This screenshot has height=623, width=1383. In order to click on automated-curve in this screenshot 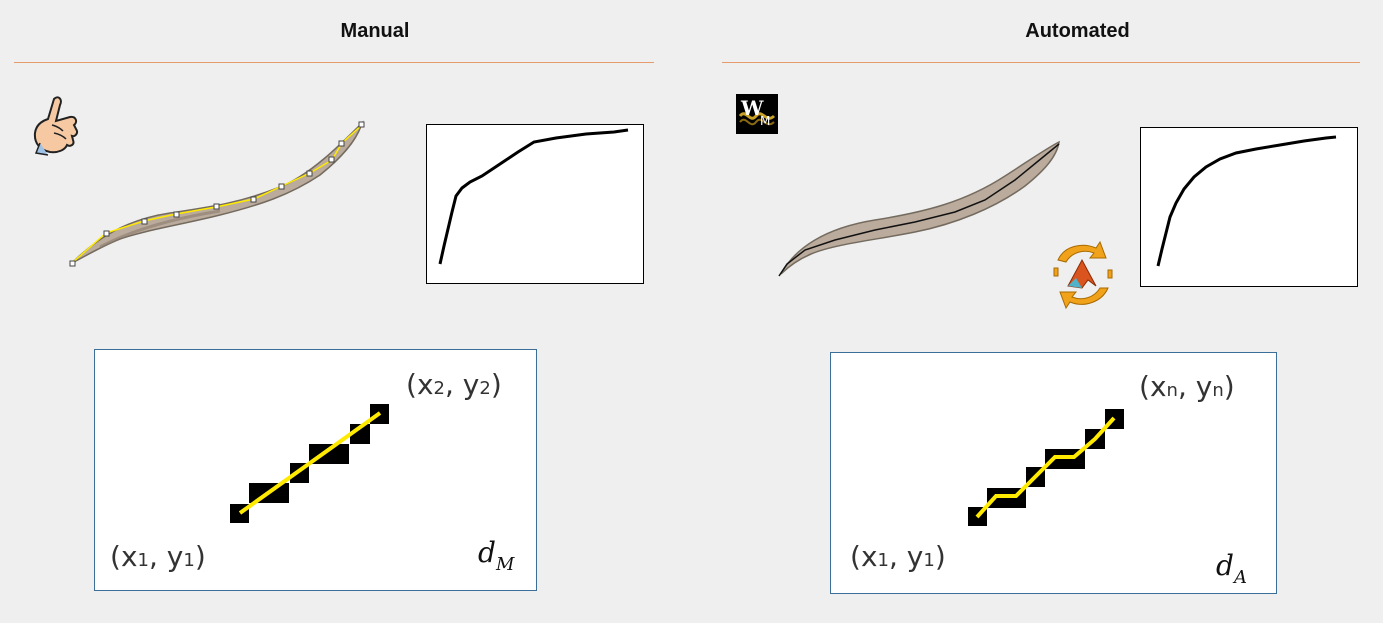, I will do `click(1246, 201)`.